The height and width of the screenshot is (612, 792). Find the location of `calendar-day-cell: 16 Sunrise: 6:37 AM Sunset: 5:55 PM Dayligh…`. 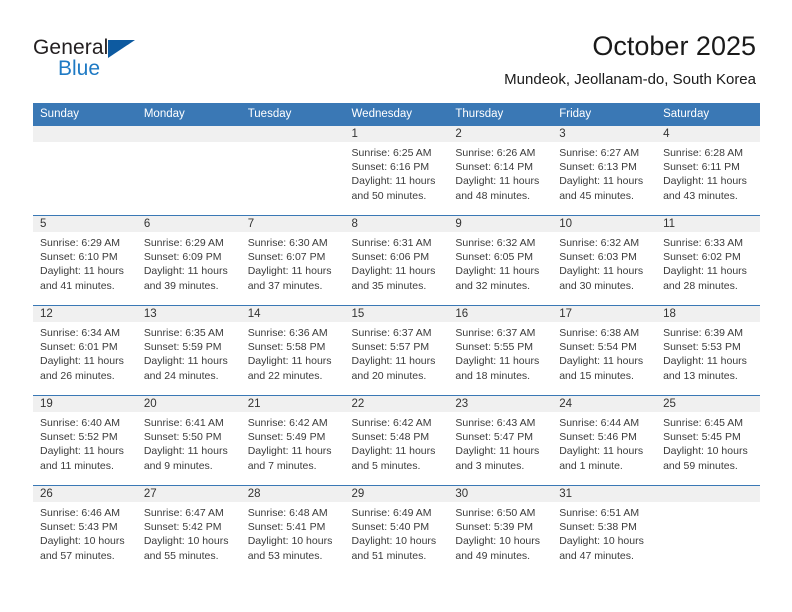

calendar-day-cell: 16 Sunrise: 6:37 AM Sunset: 5:55 PM Dayligh… is located at coordinates (500, 350).